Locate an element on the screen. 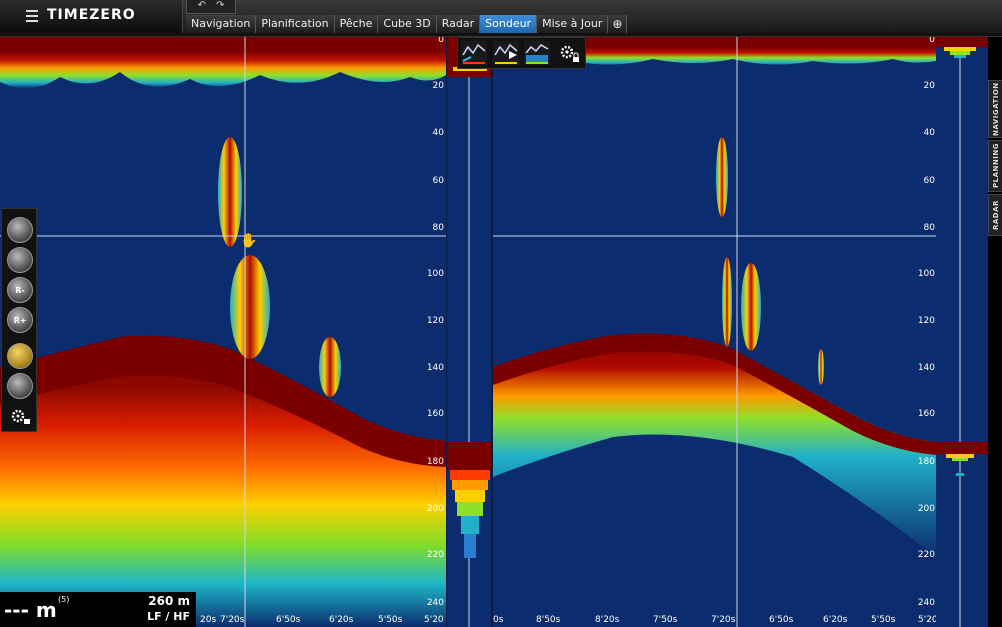  cursor-pointer-icon is located at coordinates (20, 386).